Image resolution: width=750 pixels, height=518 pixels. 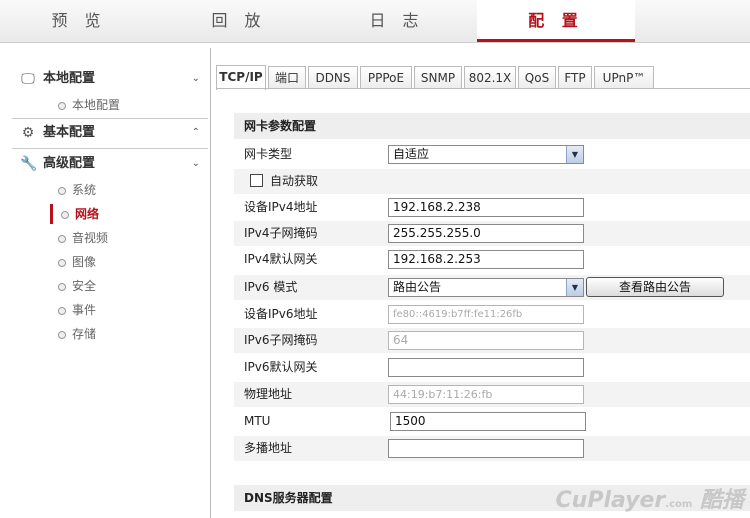 What do you see at coordinates (486, 367) in the screenshot?
I see `ipv6-gateway-input` at bounding box center [486, 367].